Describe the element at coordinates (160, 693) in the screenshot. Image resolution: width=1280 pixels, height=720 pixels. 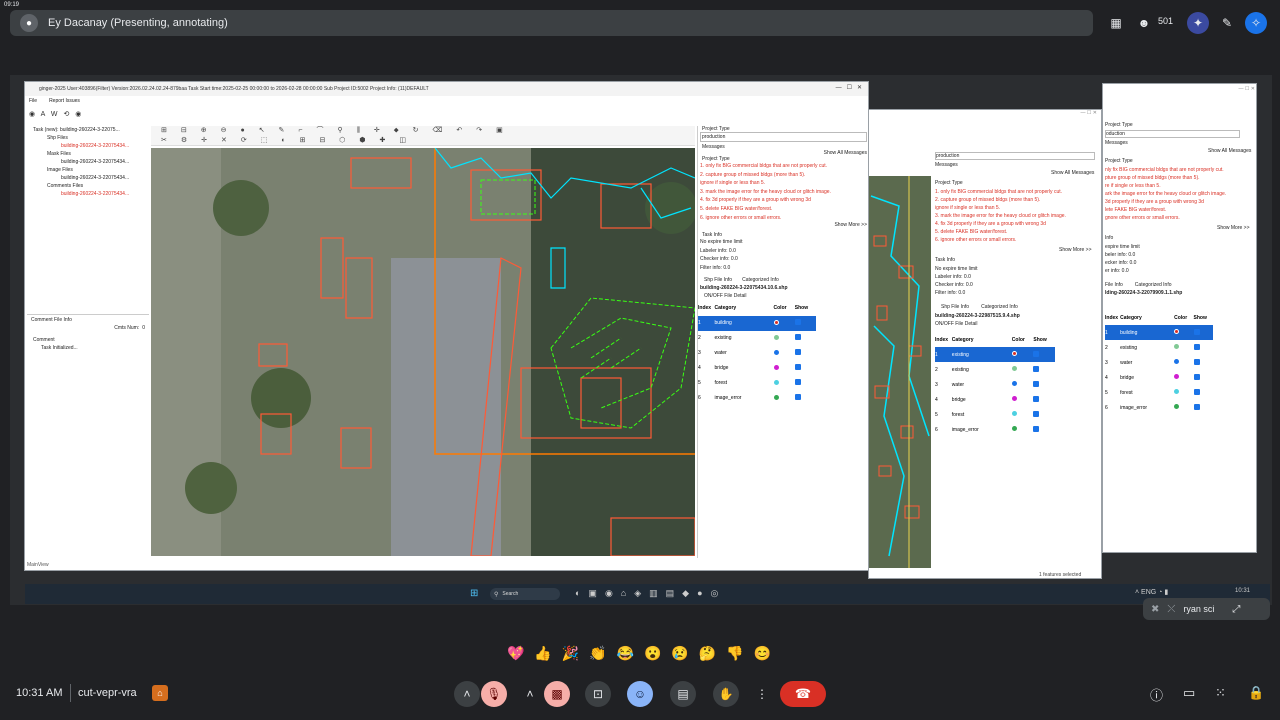
I see `host-controls-icon: ⌂` at that location.